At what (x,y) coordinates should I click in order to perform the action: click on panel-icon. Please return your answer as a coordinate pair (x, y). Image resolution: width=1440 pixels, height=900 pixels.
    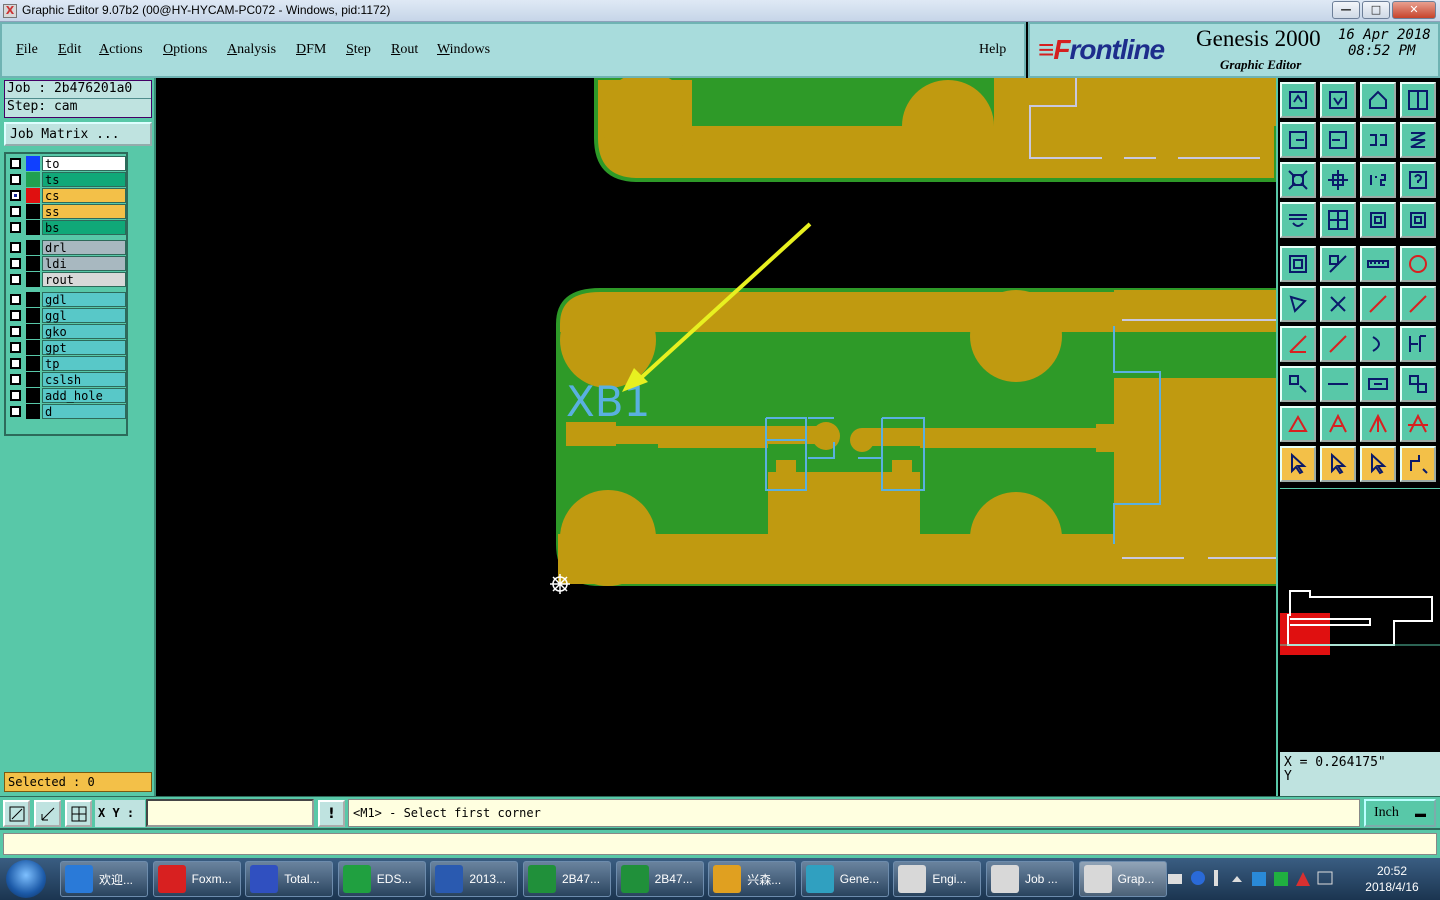
    Looking at the image, I should click on (1418, 100).